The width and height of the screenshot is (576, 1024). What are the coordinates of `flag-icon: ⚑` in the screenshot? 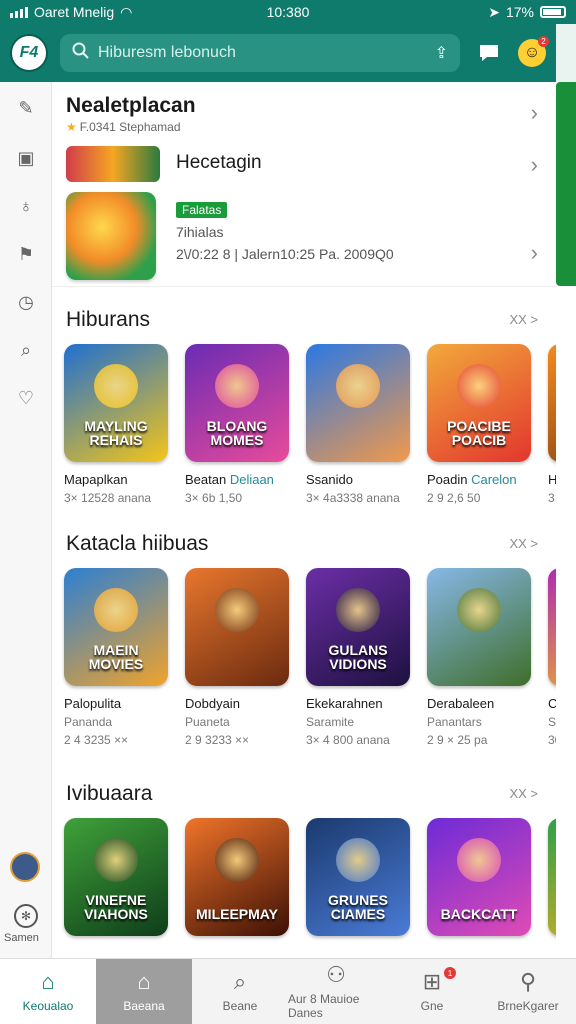 It's located at (26, 254).